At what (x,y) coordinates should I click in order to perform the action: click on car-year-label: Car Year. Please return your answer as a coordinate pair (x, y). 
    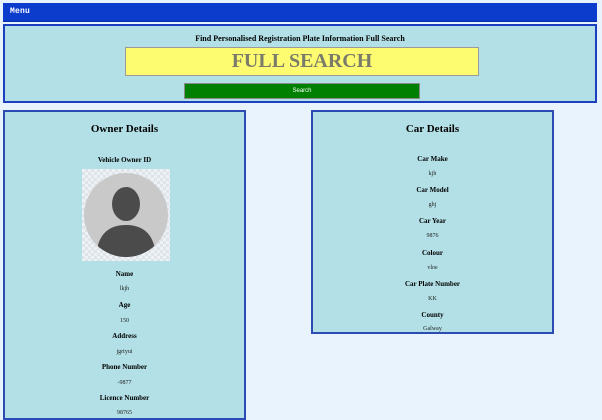
    Looking at the image, I should click on (432, 221).